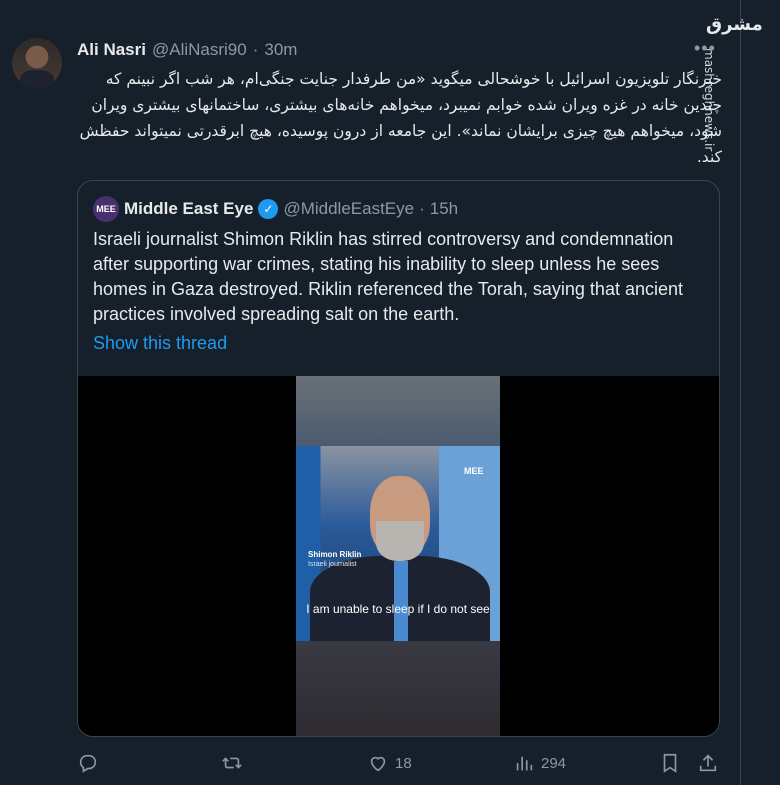 The width and height of the screenshot is (780, 785). I want to click on bookmark-icon, so click(670, 763).